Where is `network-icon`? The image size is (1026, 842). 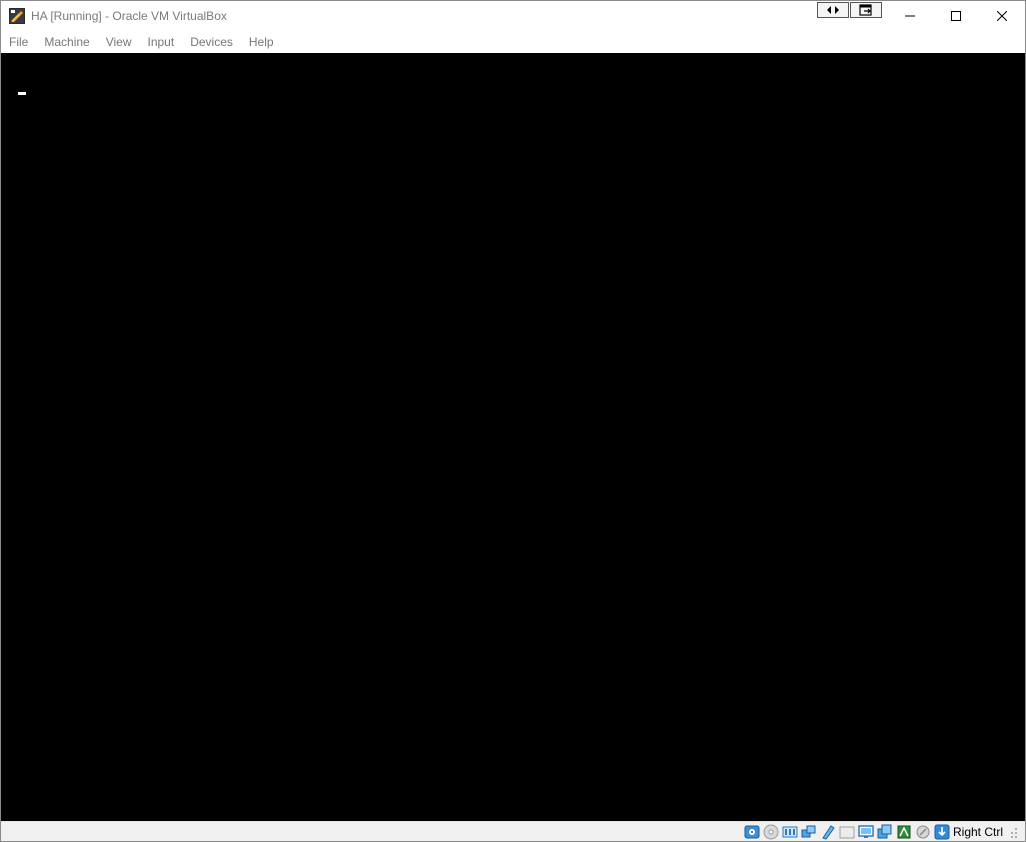 network-icon is located at coordinates (809, 832).